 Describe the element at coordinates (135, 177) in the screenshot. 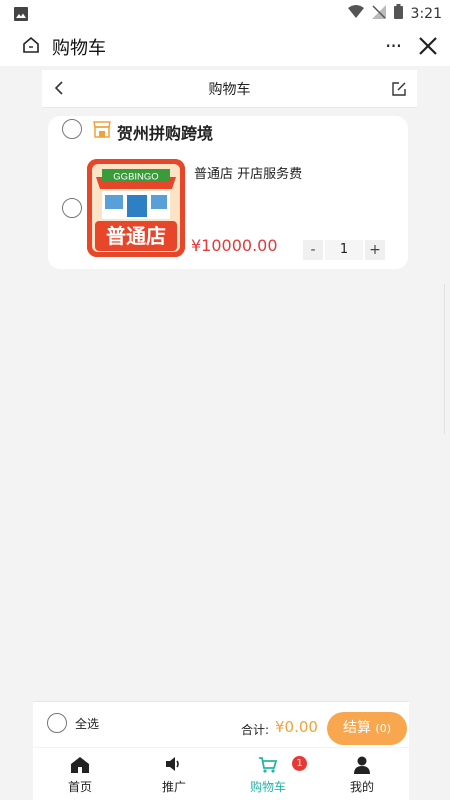

I see `image-sign-text: GGBINGO` at that location.